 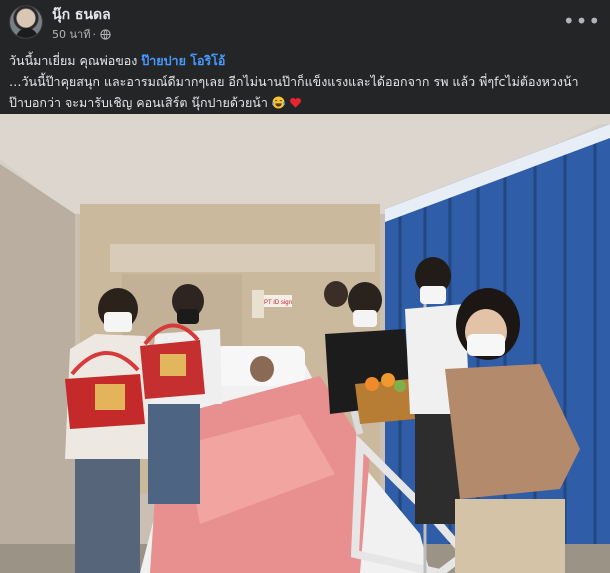 What do you see at coordinates (174, 454) in the screenshot?
I see `person-2-jeans` at bounding box center [174, 454].